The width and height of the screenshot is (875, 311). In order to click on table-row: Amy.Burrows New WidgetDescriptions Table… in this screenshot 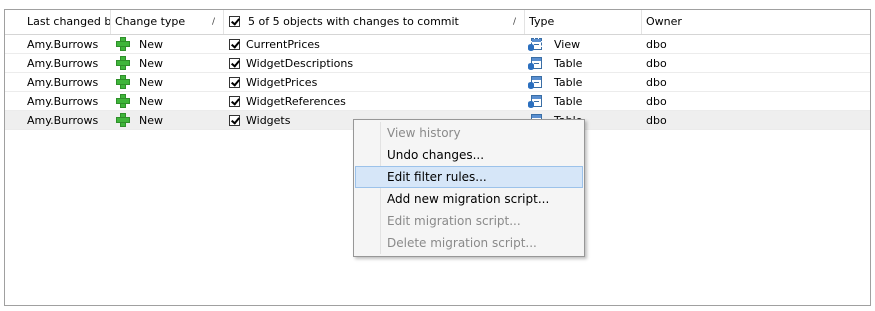, I will do `click(437, 63)`.